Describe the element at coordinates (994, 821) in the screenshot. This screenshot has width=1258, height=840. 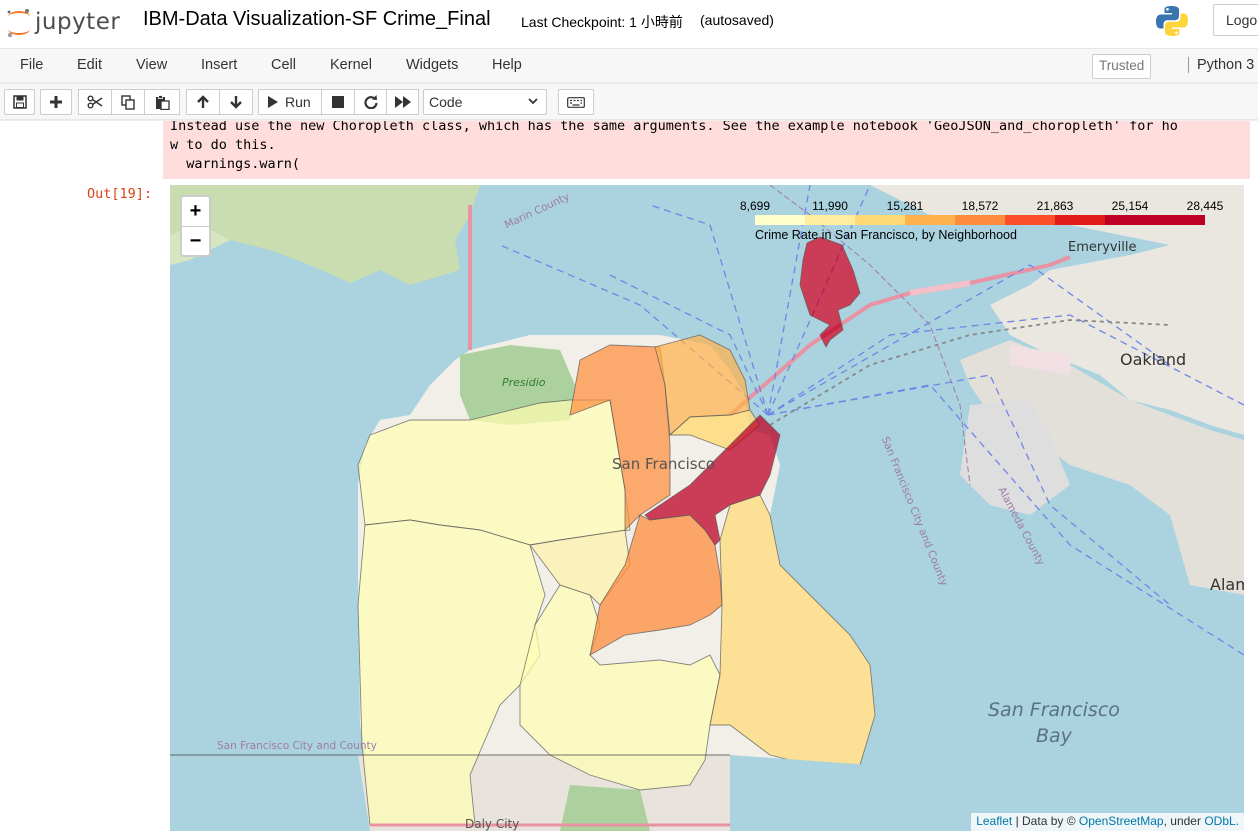
I see `leaflet-link: Leaflet` at that location.